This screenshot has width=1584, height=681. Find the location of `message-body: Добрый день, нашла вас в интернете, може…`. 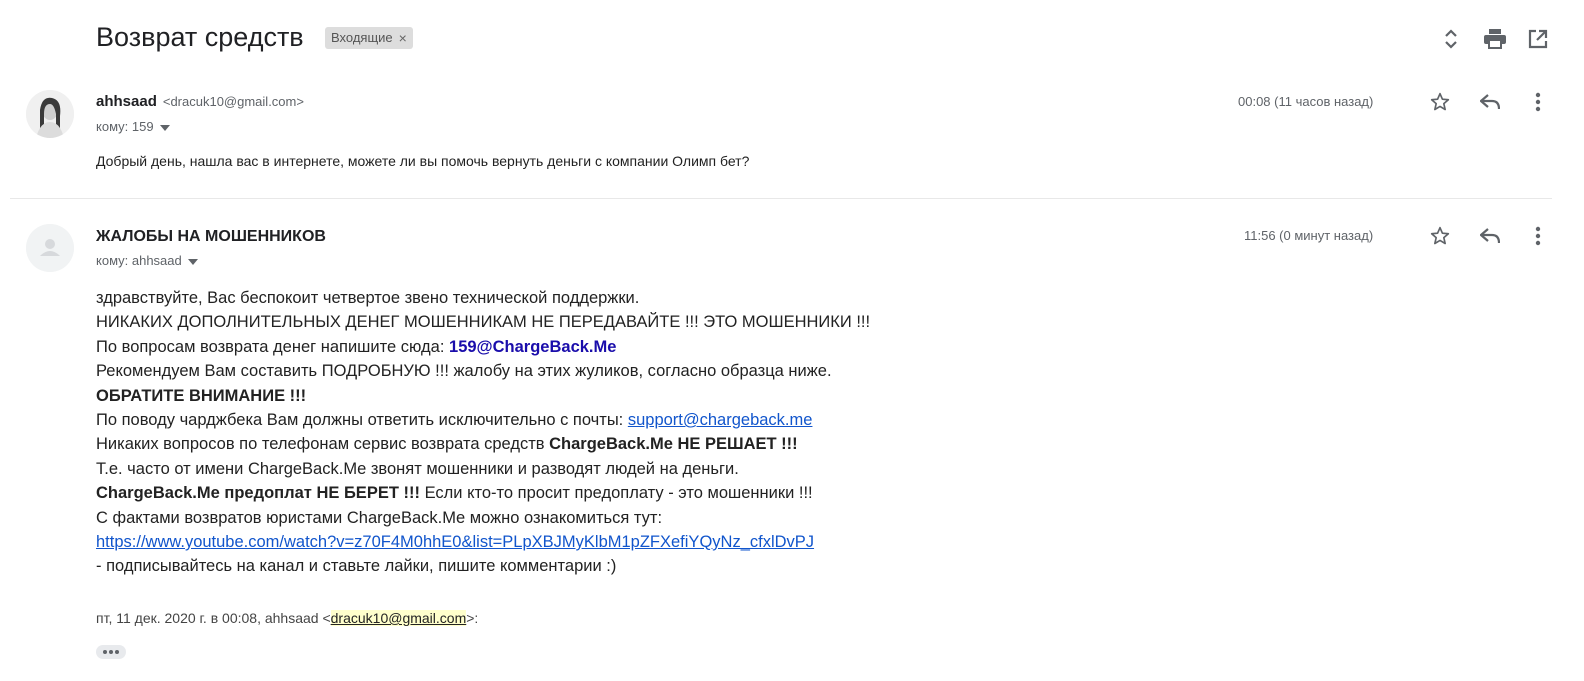

message-body: Добрый день, нашла вас в интернете, може… is located at coordinates (423, 161).